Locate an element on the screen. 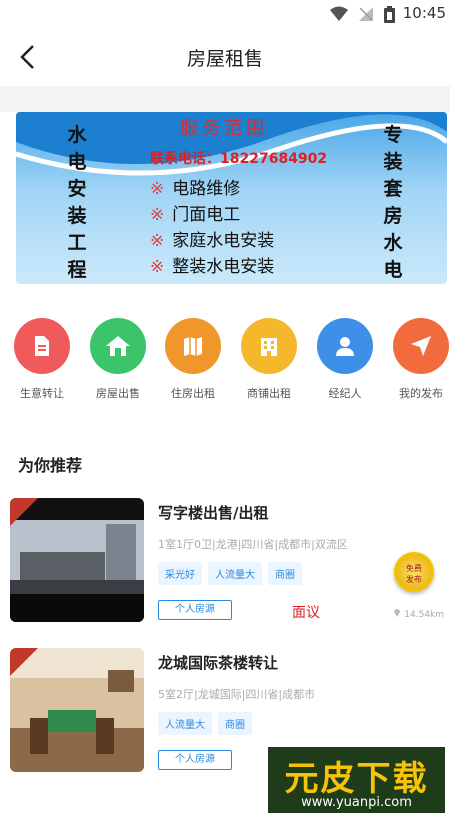 The width and height of the screenshot is (450, 817). wifi-icon is located at coordinates (339, 13).